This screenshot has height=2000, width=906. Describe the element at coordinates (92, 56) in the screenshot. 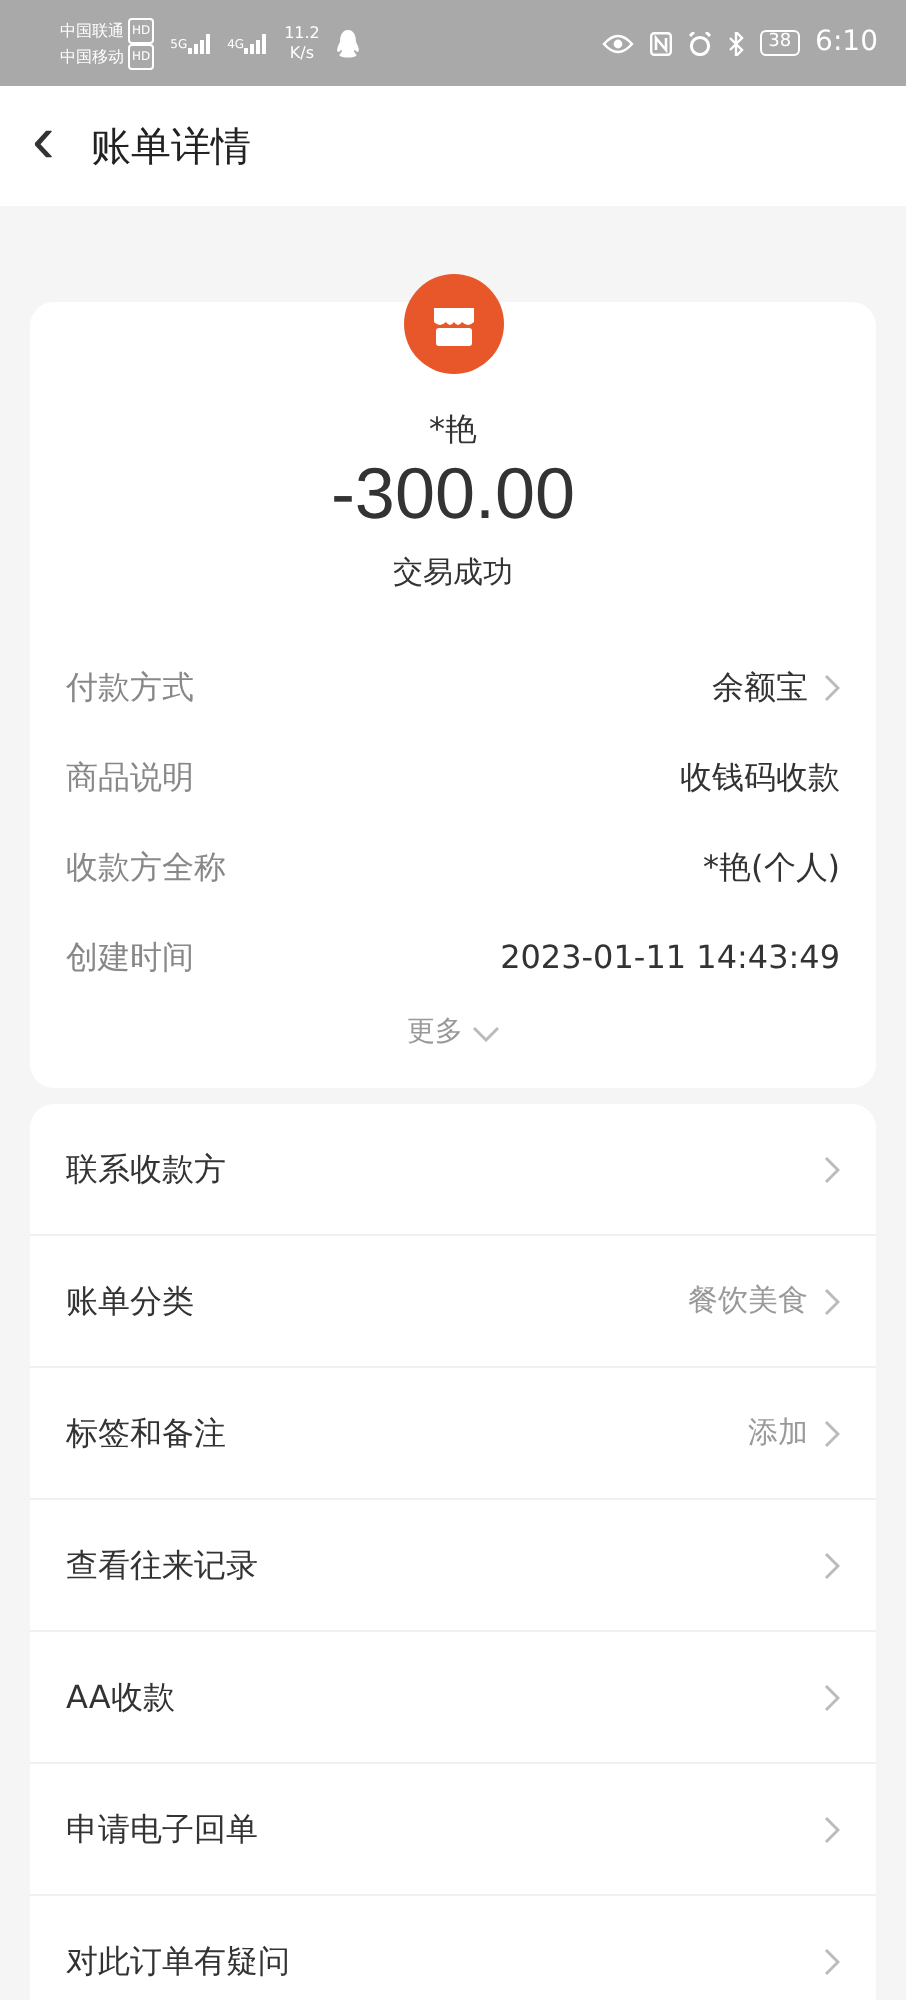

I see `carrier-name: 中国移动` at that location.